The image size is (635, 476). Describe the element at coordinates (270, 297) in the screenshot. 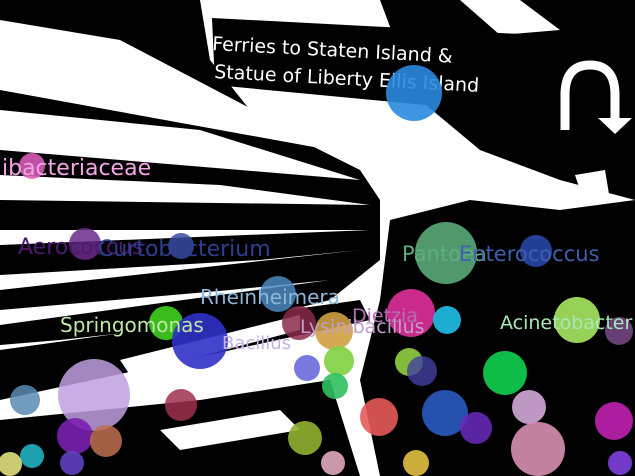

I see `label-rheinheimera: Rheinheimera` at that location.